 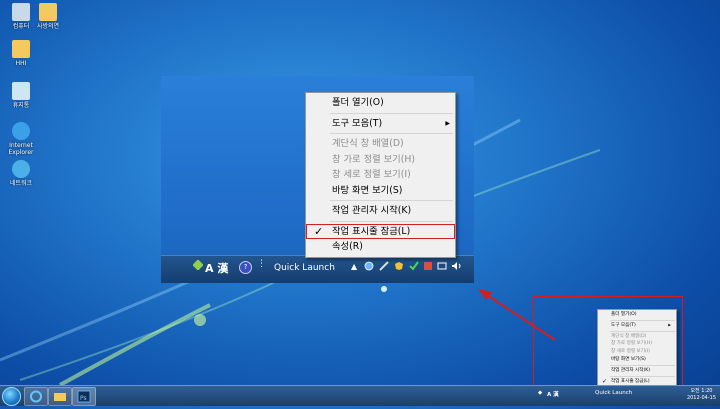 What do you see at coordinates (21, 63) in the screenshot?
I see `desktop-icon-label: HHI` at bounding box center [21, 63].